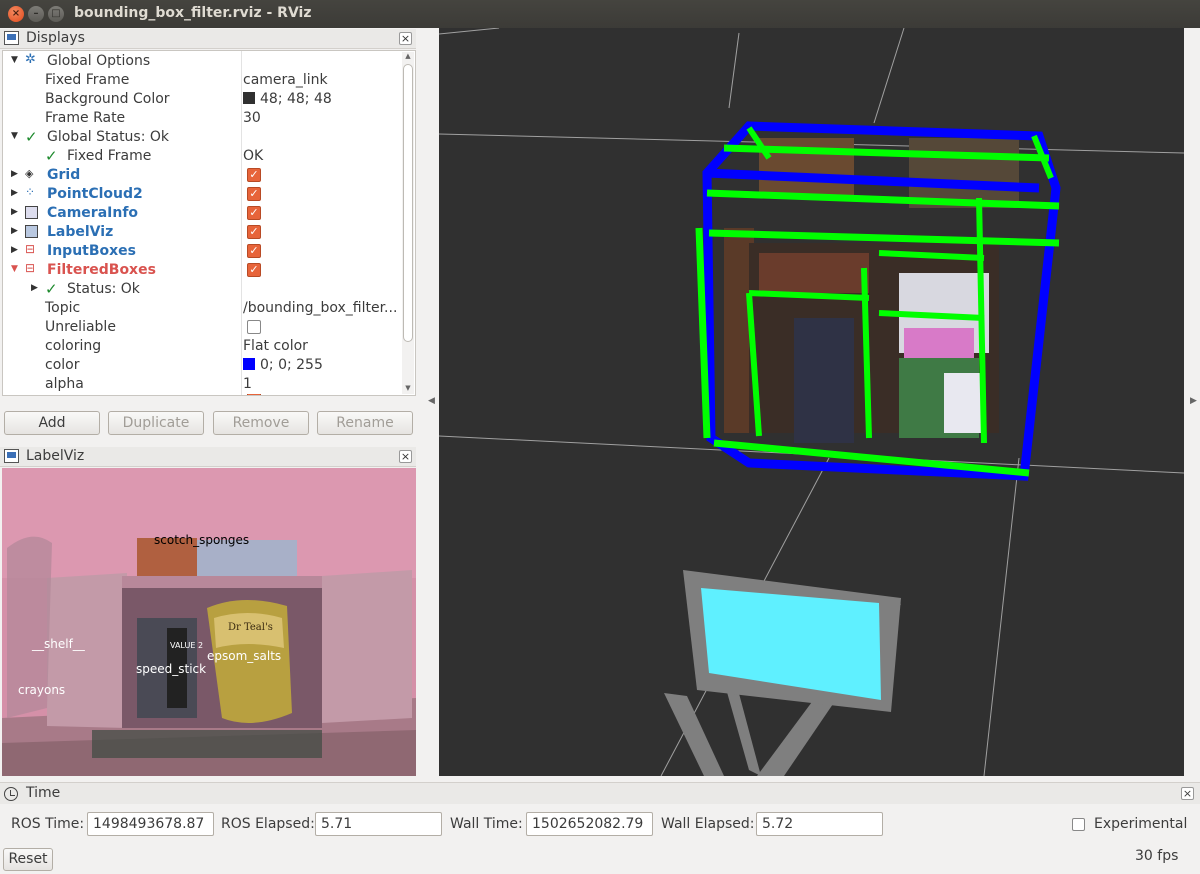 The image size is (1200, 874). I want to click on tree-row-label: Unreliable, so click(80, 327).